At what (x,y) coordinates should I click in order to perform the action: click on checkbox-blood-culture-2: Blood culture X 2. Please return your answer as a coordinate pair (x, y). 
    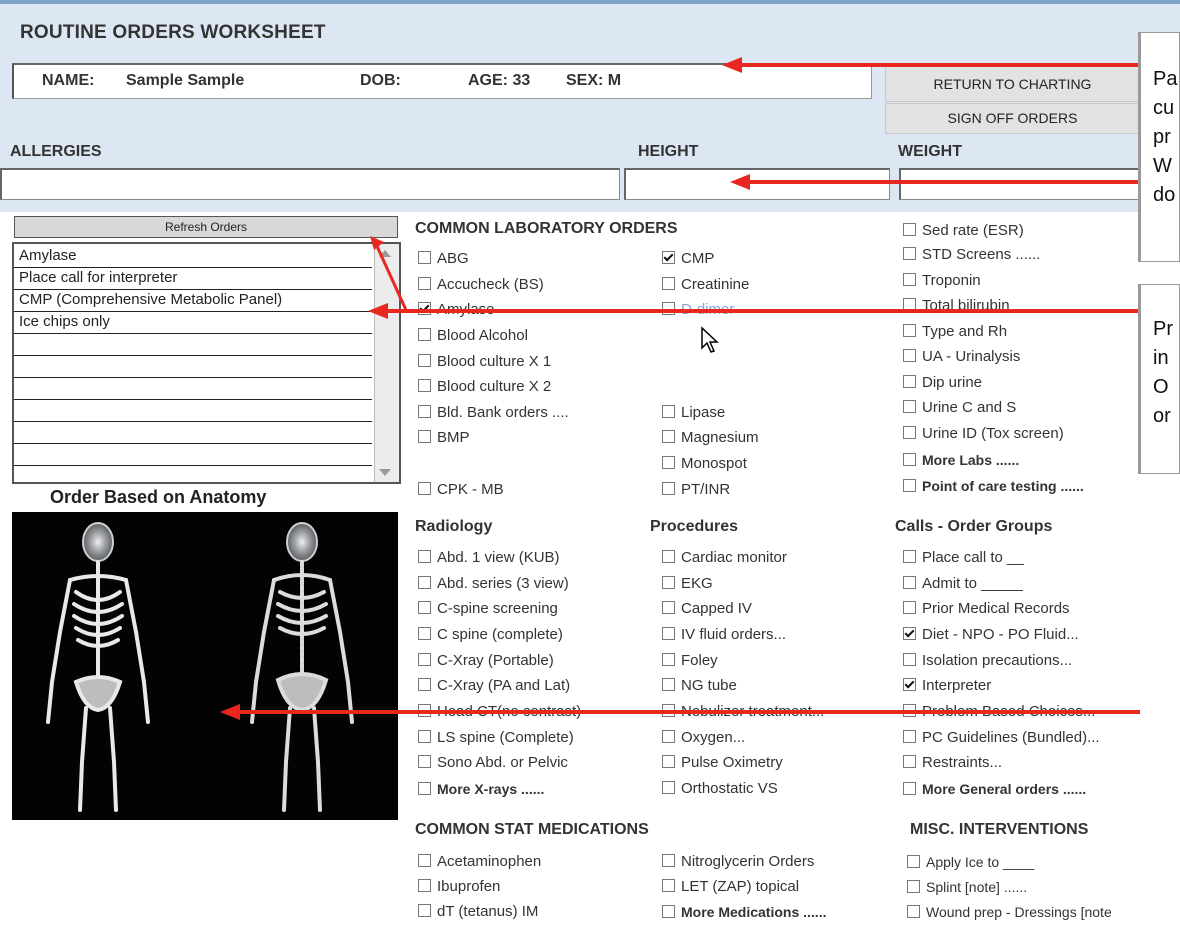
    Looking at the image, I should click on (484, 388).